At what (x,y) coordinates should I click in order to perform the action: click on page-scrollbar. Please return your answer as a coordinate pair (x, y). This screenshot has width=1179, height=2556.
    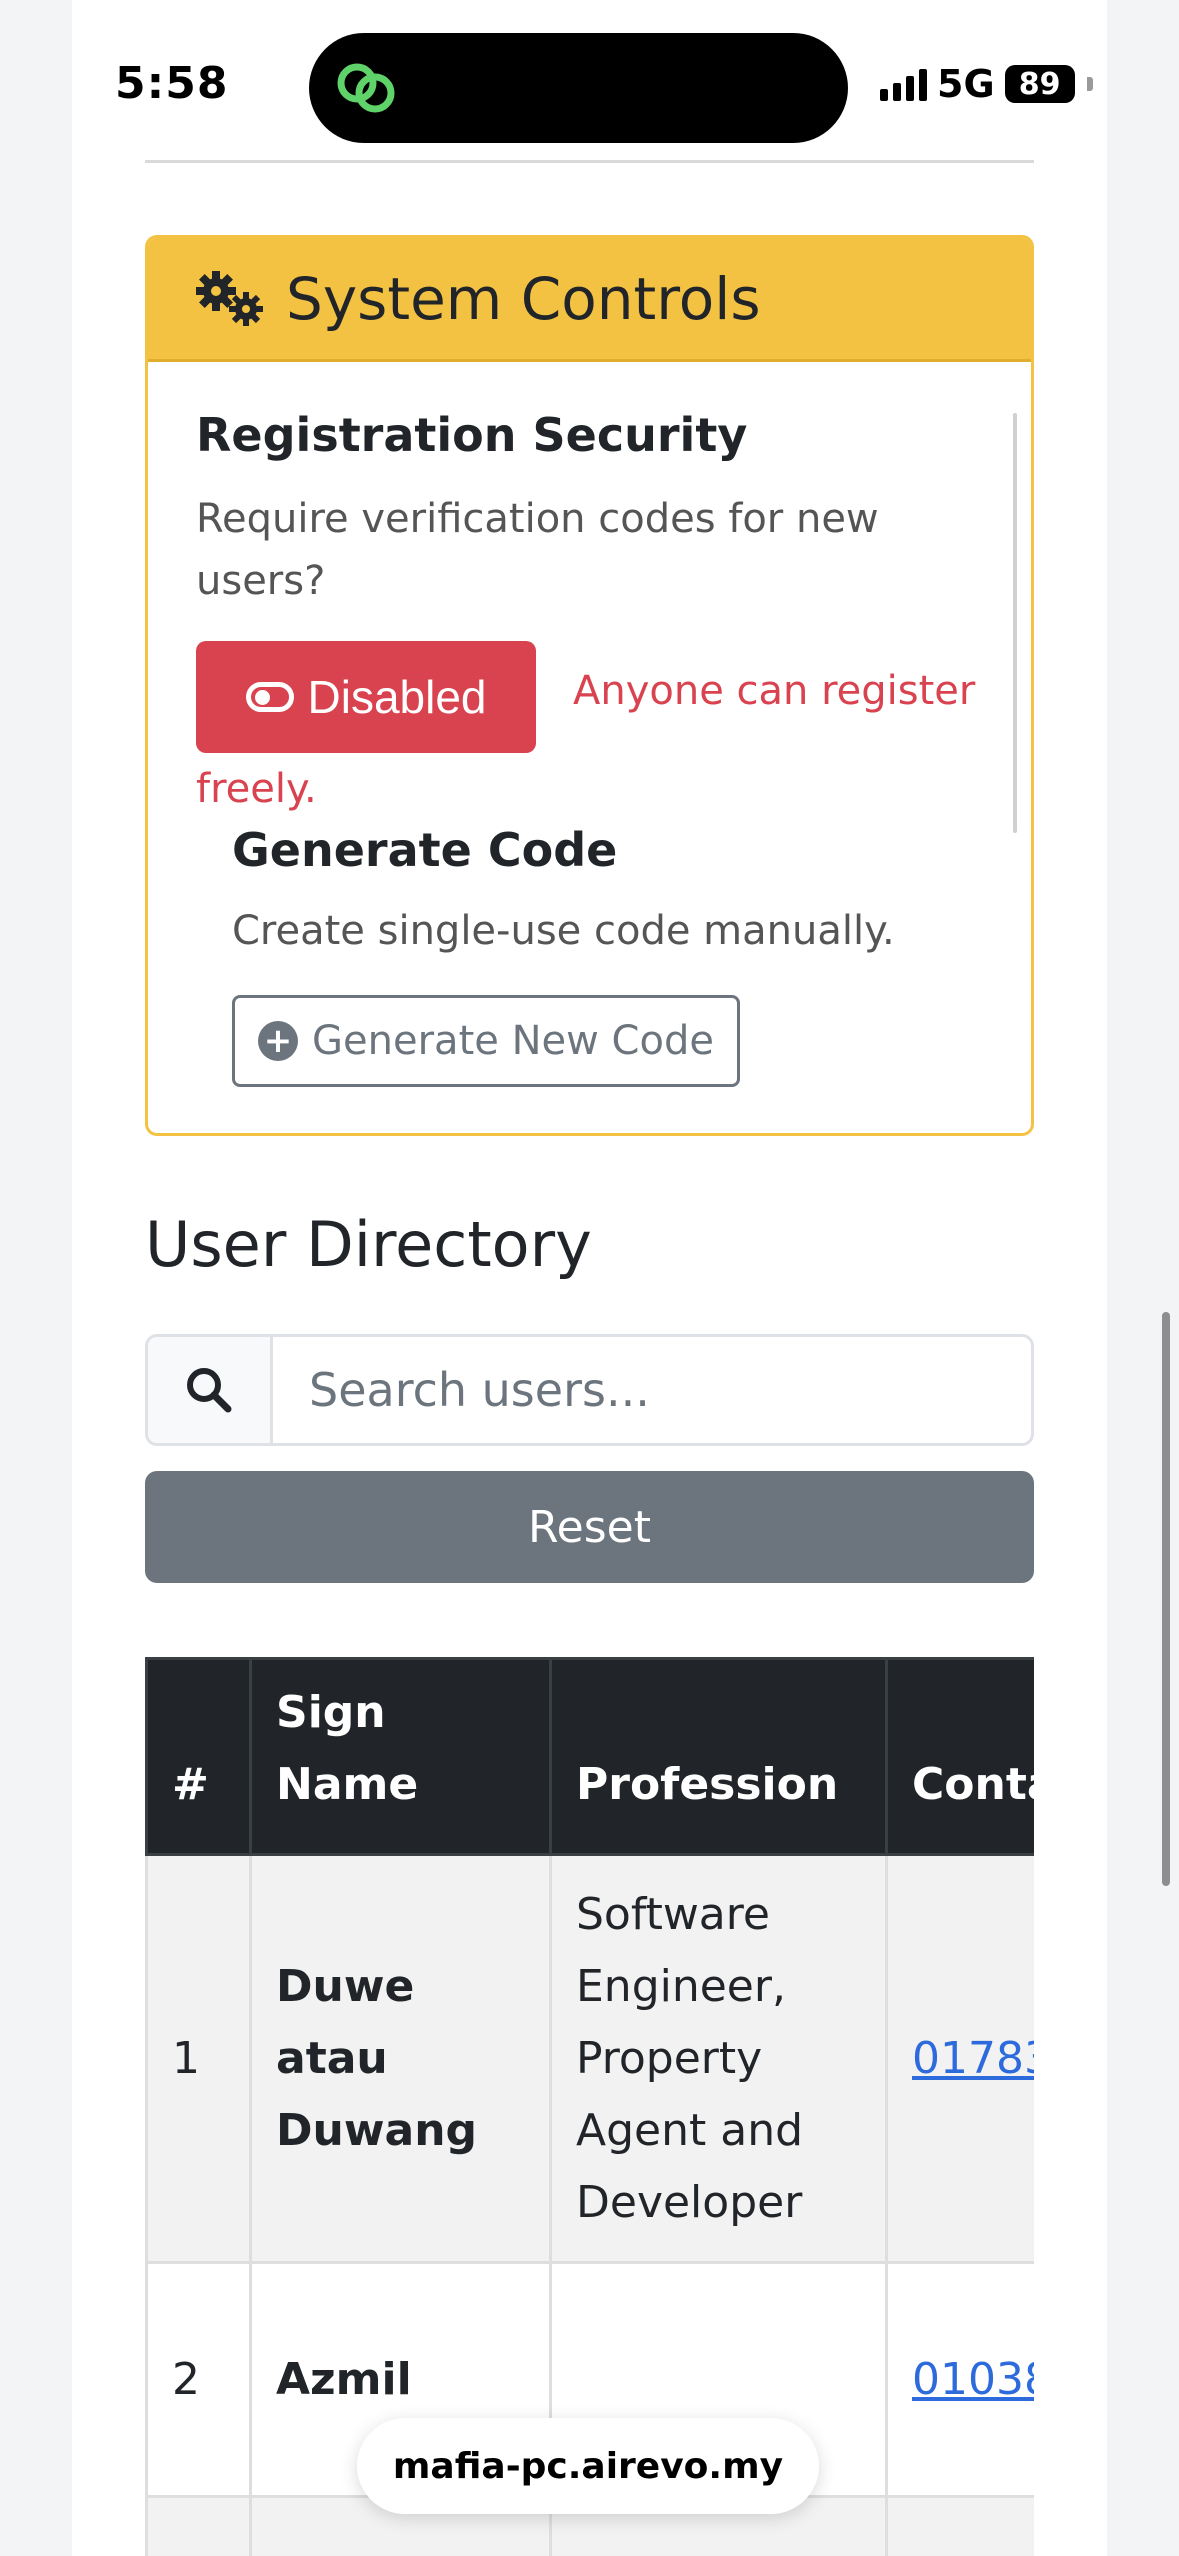
    Looking at the image, I should click on (1166, 1599).